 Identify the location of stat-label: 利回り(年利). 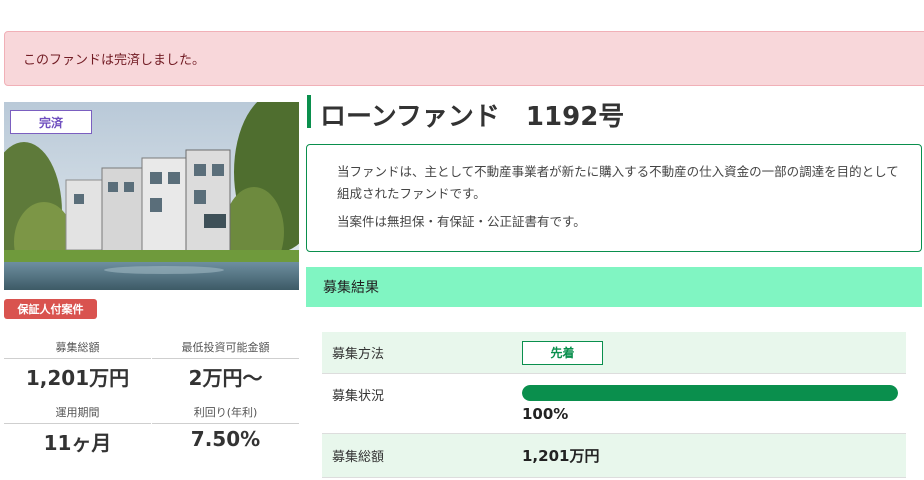
(225, 414).